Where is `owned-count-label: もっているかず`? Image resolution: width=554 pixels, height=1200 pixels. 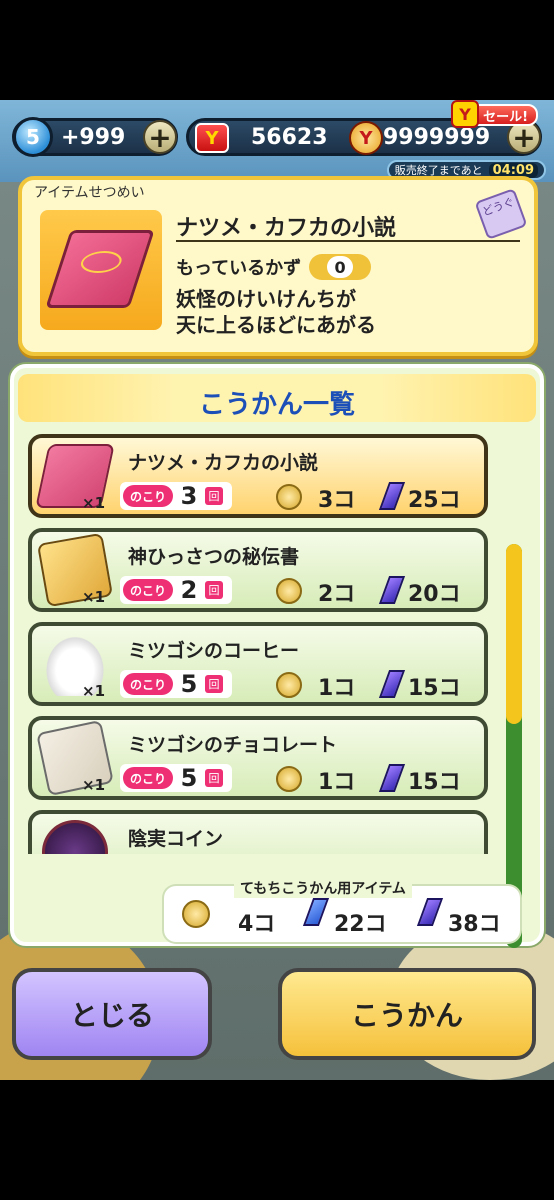 owned-count-label: もっているかず is located at coordinates (239, 268).